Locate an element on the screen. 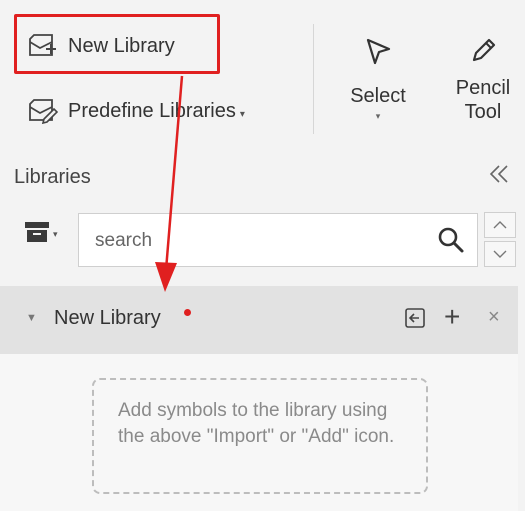 This screenshot has width=525, height=511. chevron-down-icon is located at coordinates (500, 254).